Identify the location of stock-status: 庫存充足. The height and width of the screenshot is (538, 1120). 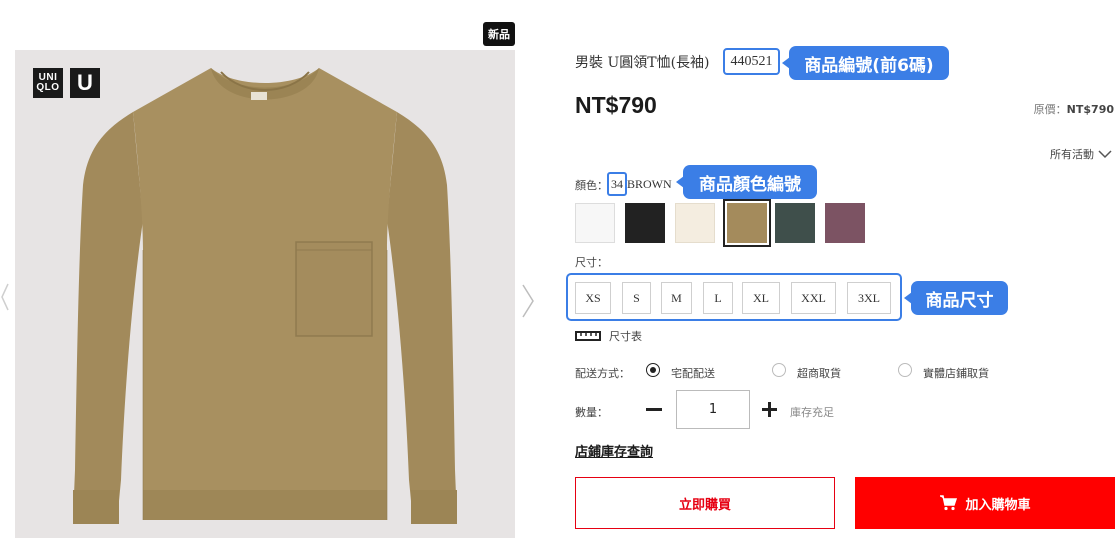
(812, 412).